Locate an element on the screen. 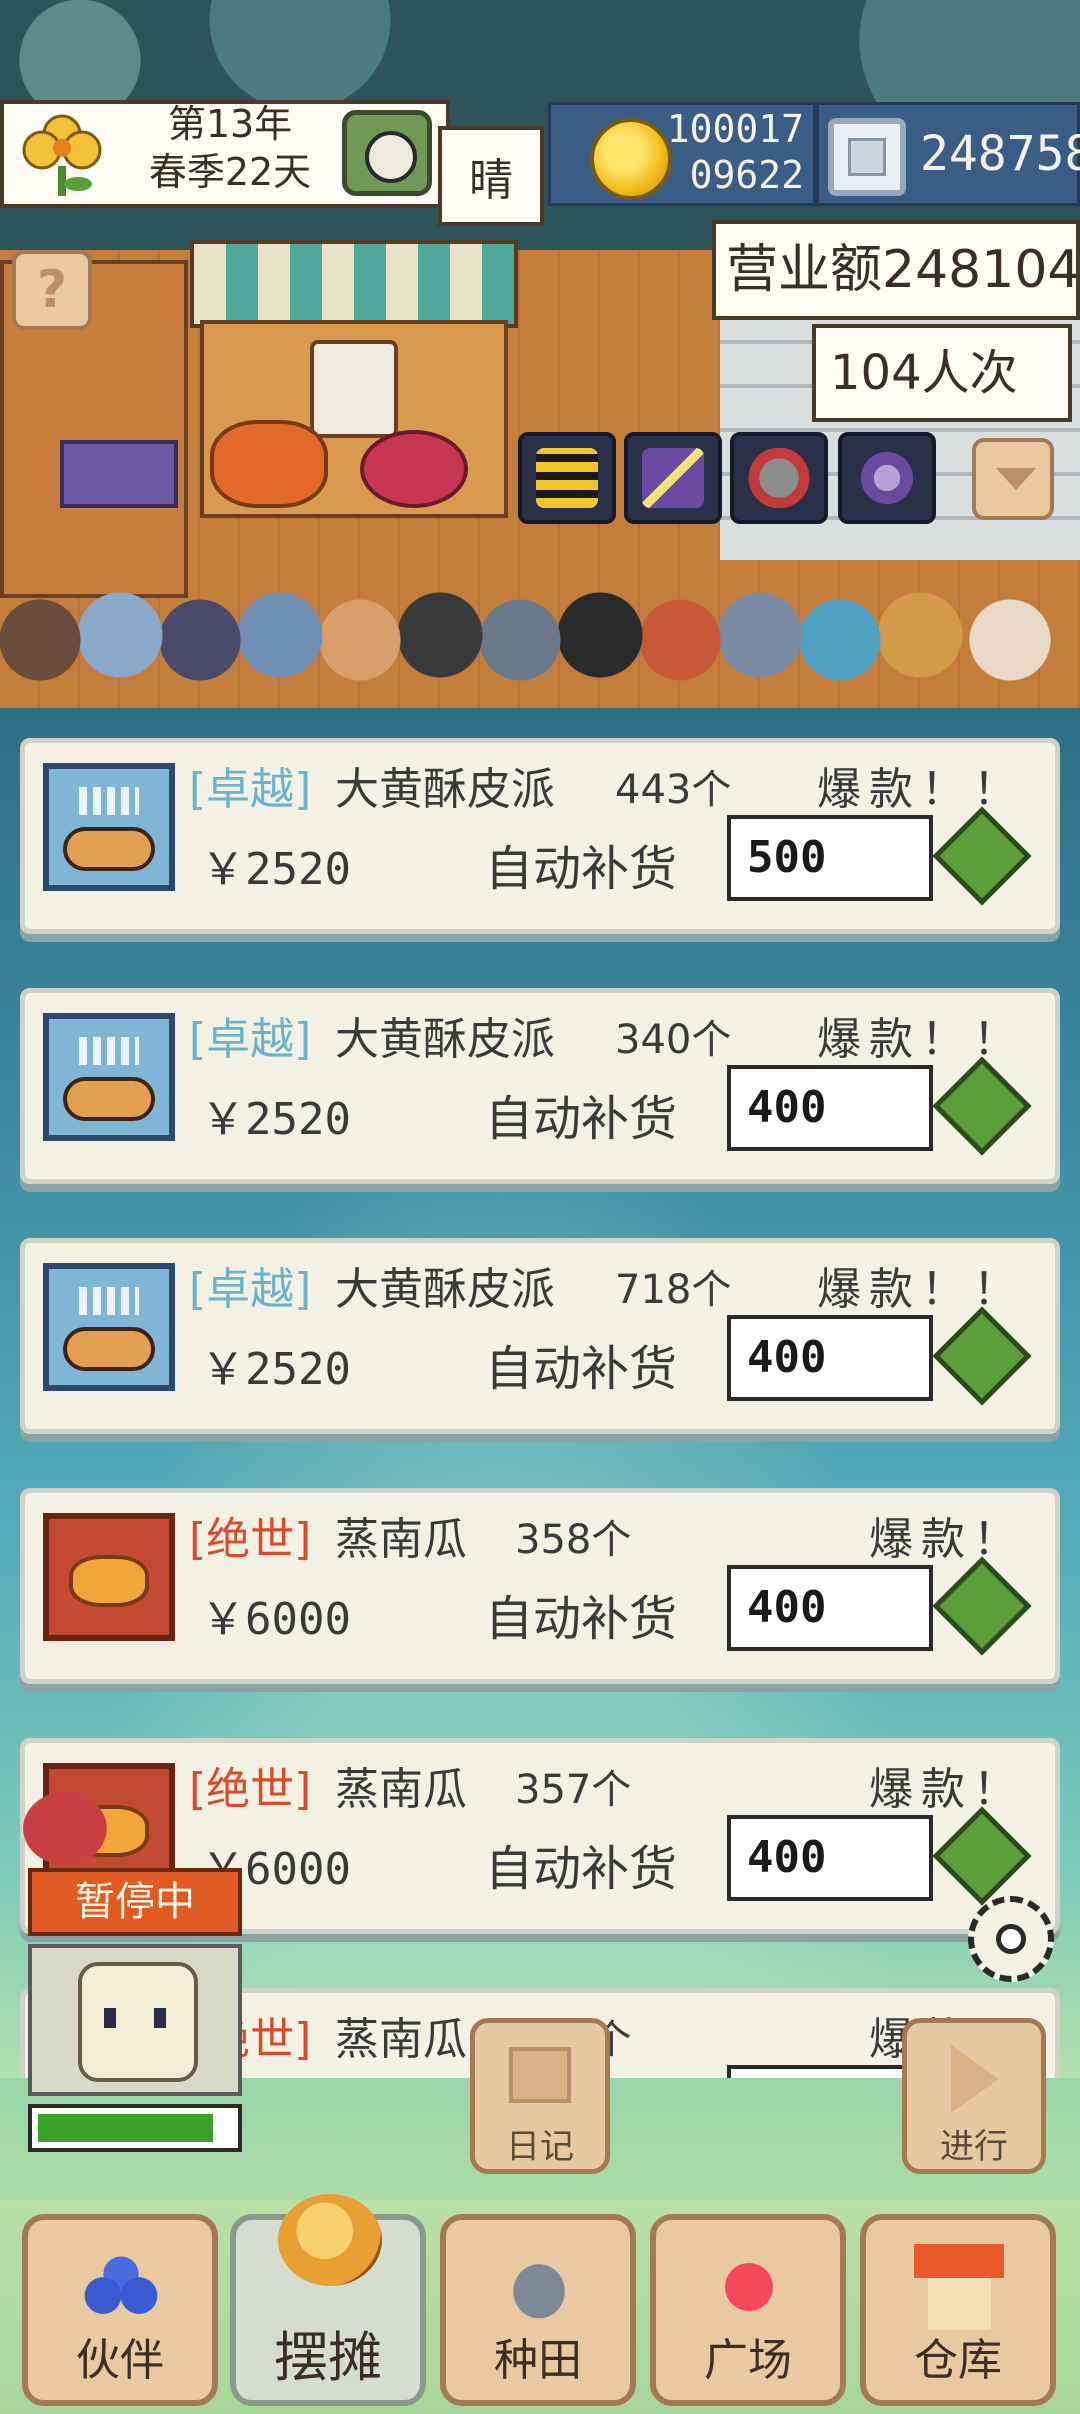  help-icon: ? is located at coordinates (52, 290).